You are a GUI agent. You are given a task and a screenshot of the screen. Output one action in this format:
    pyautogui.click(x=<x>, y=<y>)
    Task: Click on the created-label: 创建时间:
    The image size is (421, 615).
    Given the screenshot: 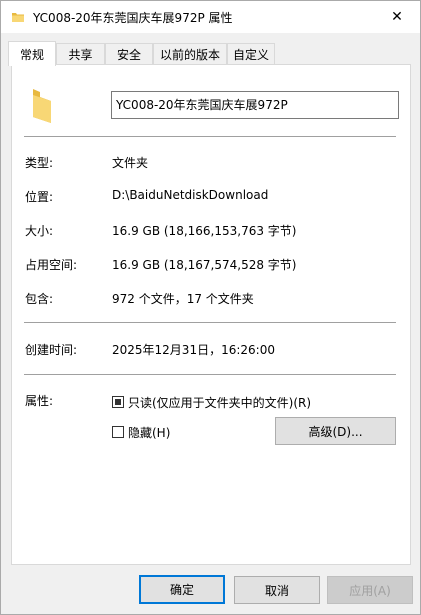 What is the action you would take?
    pyautogui.click(x=51, y=350)
    